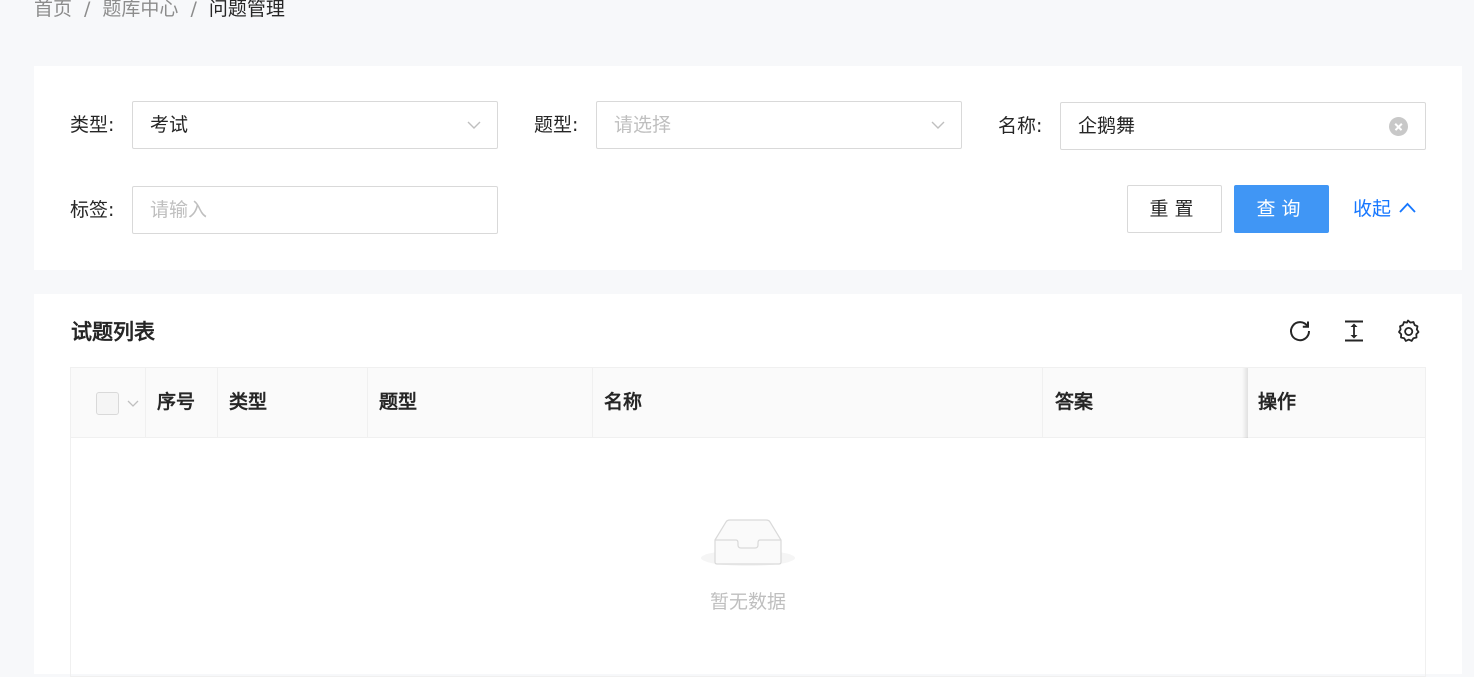  Describe the element at coordinates (1300, 331) in the screenshot. I see `reload-icon` at that location.